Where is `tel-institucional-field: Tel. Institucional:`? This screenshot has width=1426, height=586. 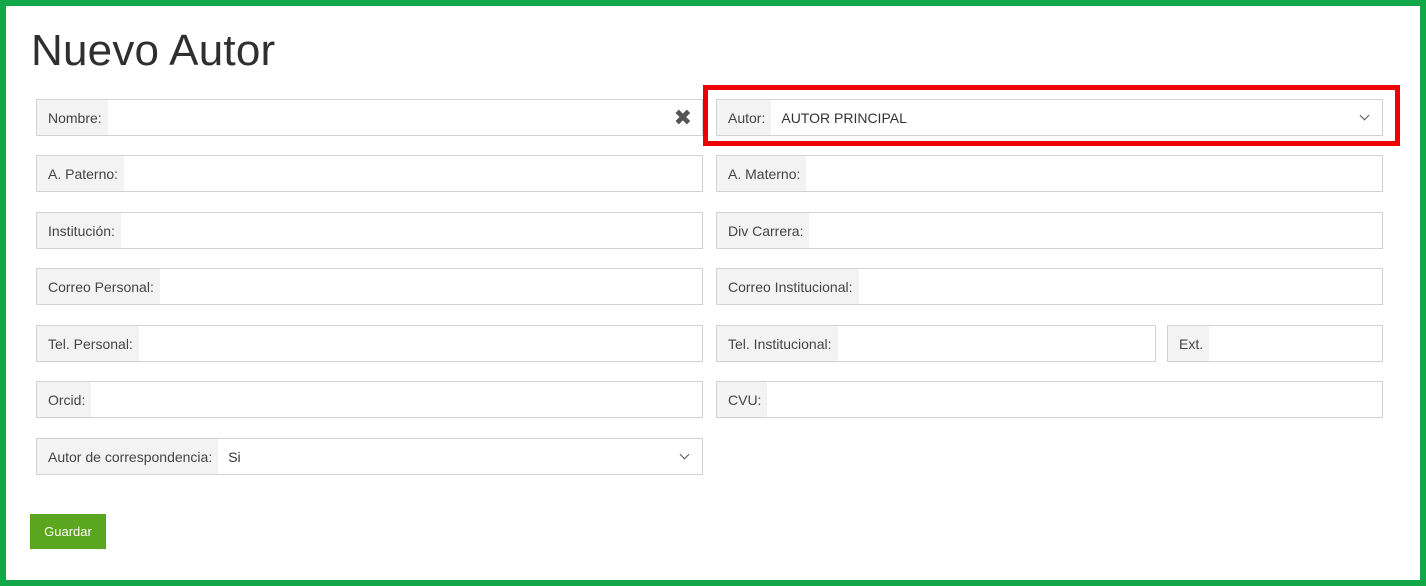 tel-institucional-field: Tel. Institucional: is located at coordinates (936, 343).